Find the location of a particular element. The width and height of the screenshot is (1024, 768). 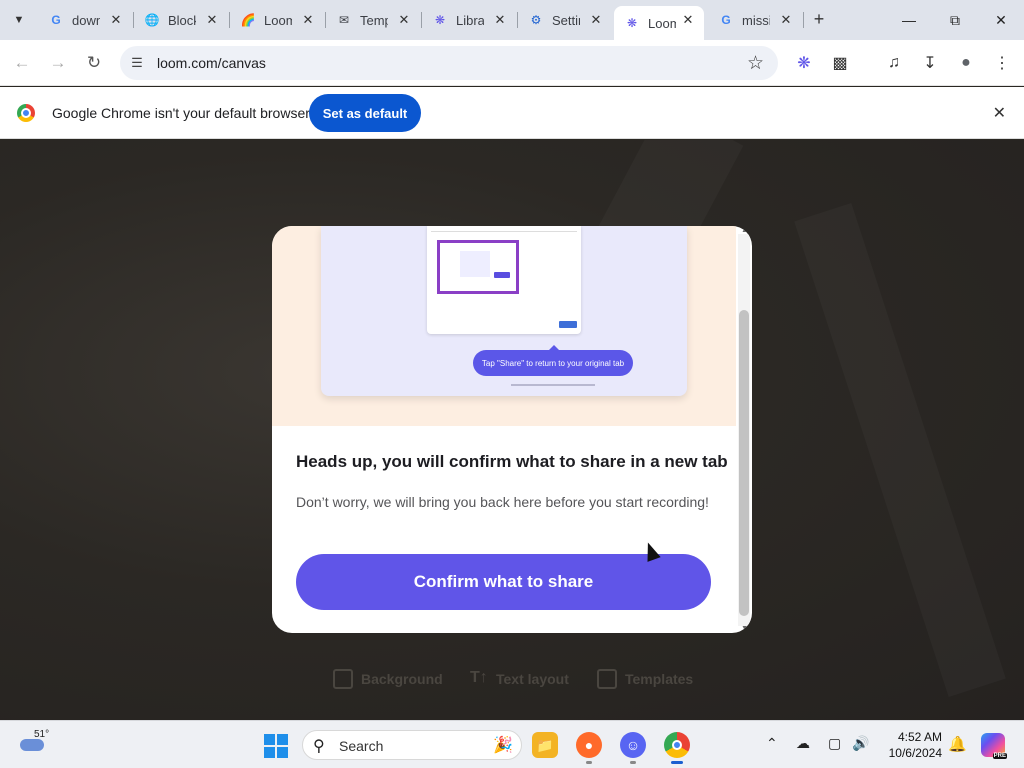

tab-block: 🌐 Block ✕ is located at coordinates (181, 20).